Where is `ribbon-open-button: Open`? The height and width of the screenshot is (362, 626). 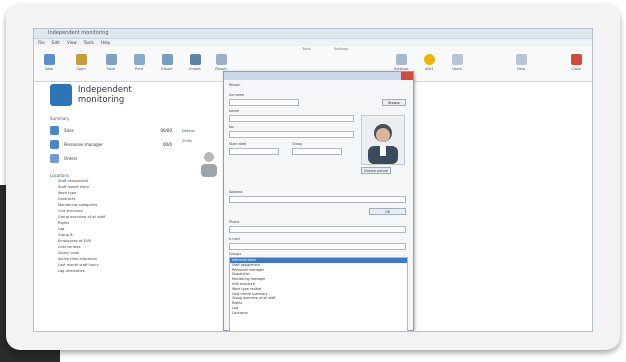 ribbon-open-button: Open is located at coordinates (81, 62).